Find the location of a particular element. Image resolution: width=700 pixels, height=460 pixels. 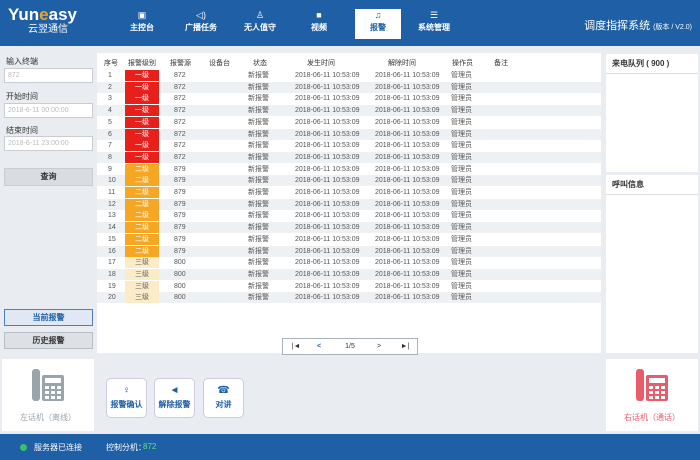

intercom-button: ☎ 对讲 is located at coordinates (223, 398).